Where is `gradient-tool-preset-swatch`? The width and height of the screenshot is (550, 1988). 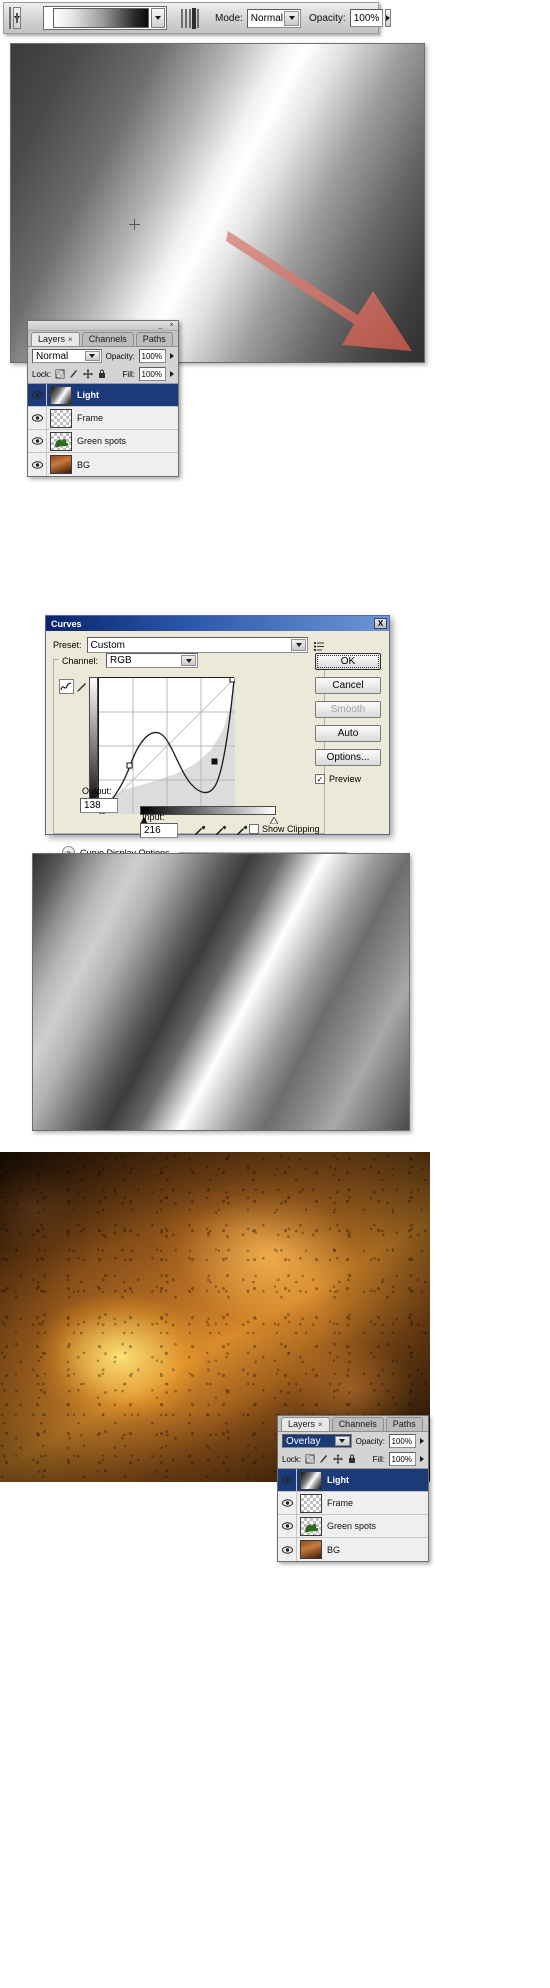
gradient-tool-preset-swatch is located at coordinates (13, 18).